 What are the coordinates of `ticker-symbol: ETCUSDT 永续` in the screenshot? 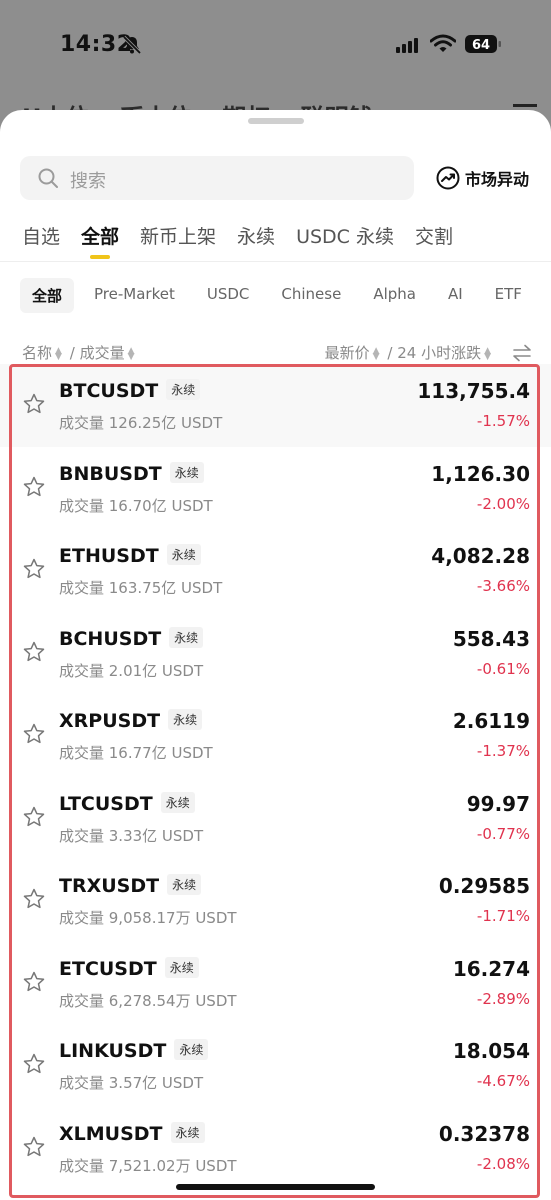 It's located at (129, 968).